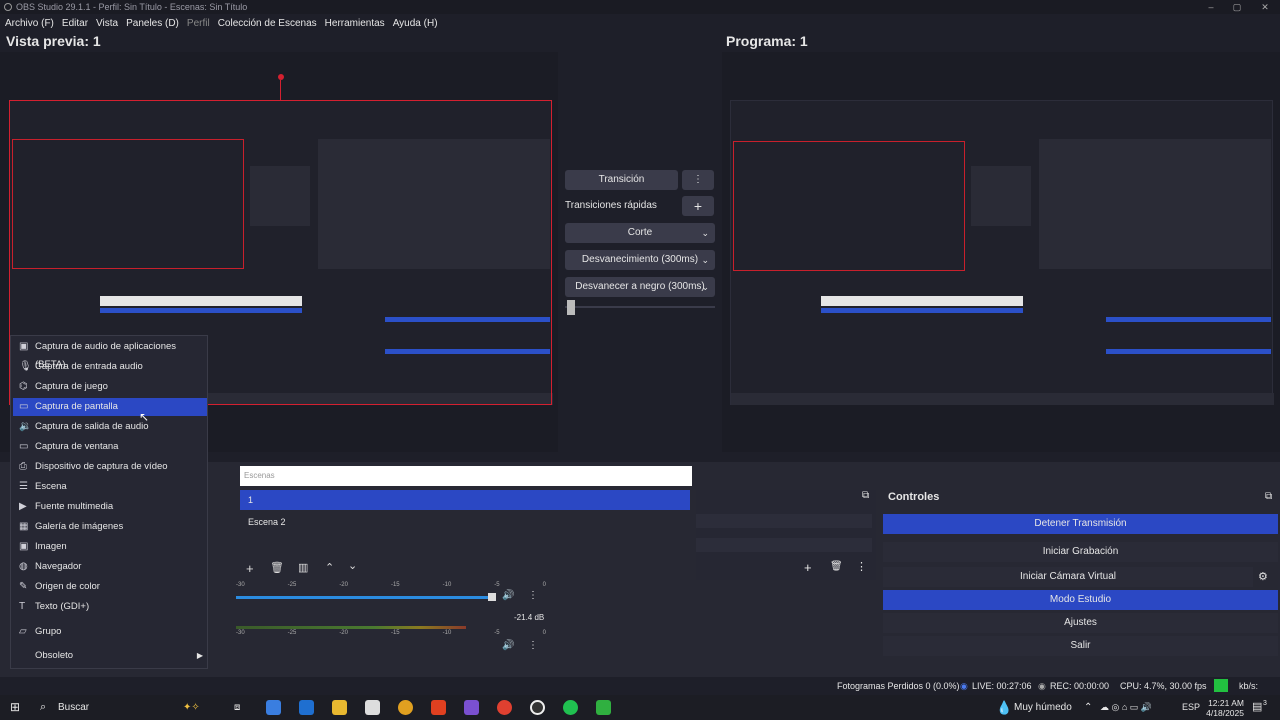 The width and height of the screenshot is (1280, 720). Describe the element at coordinates (110, 427) in the screenshot. I see `menu-item-source: 🔉 Captura de salida de audio` at that location.